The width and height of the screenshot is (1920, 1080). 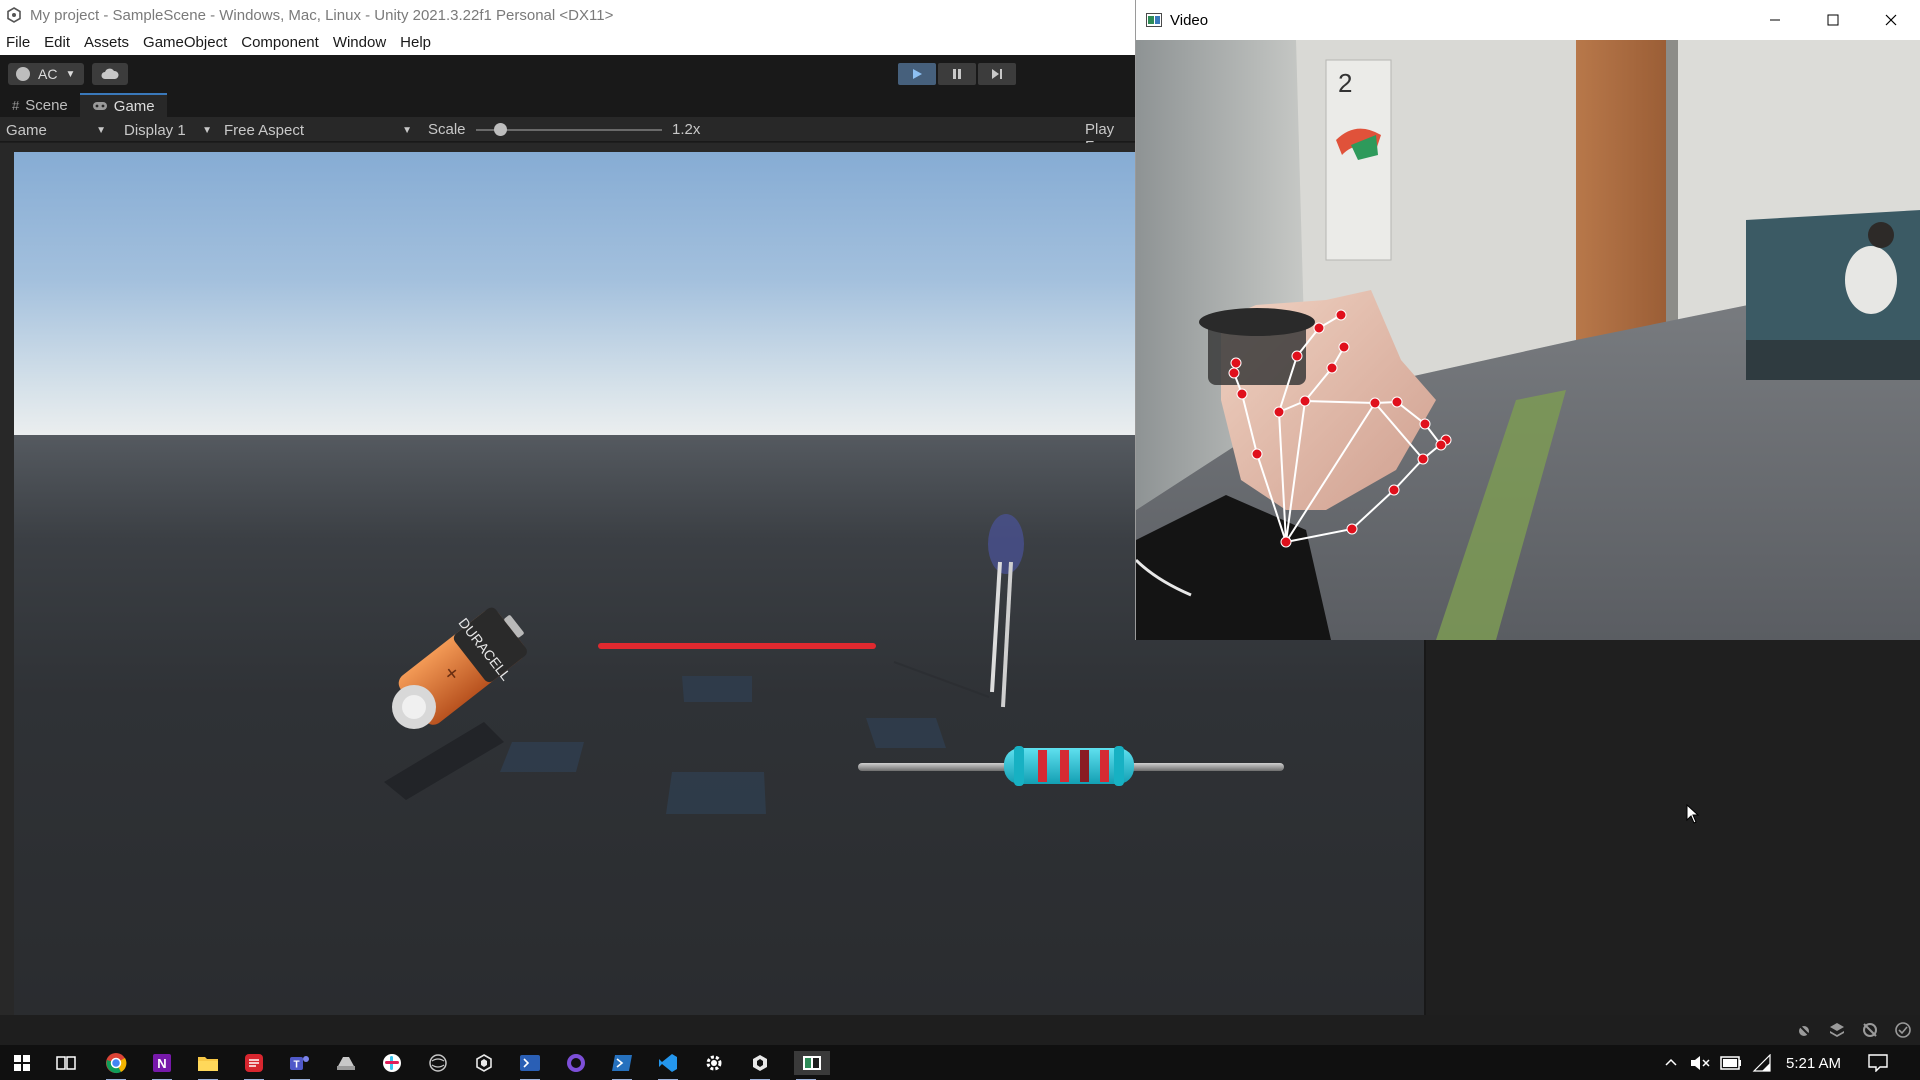 What do you see at coordinates (22, 1063) in the screenshot?
I see `windows-start-icon` at bounding box center [22, 1063].